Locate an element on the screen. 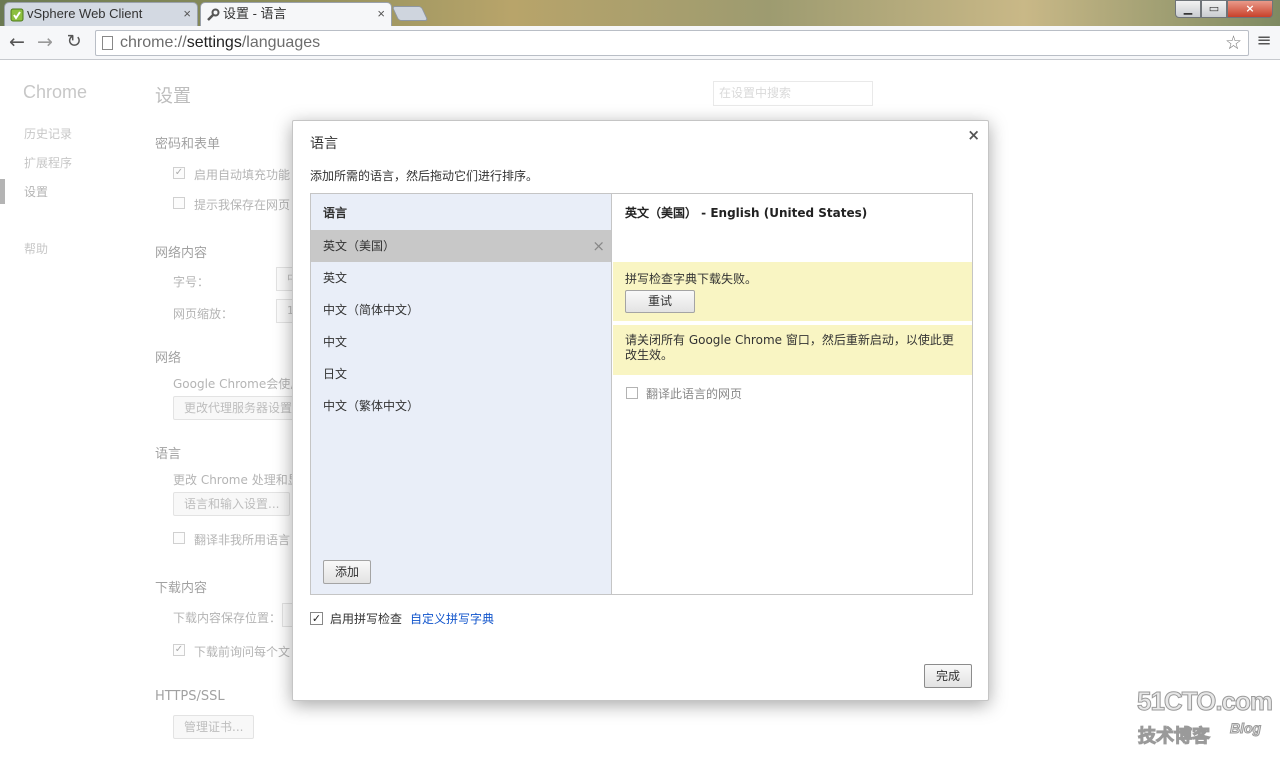 The width and height of the screenshot is (1280, 762). language-detail-title: 英文（美国） - English (United States) is located at coordinates (746, 213).